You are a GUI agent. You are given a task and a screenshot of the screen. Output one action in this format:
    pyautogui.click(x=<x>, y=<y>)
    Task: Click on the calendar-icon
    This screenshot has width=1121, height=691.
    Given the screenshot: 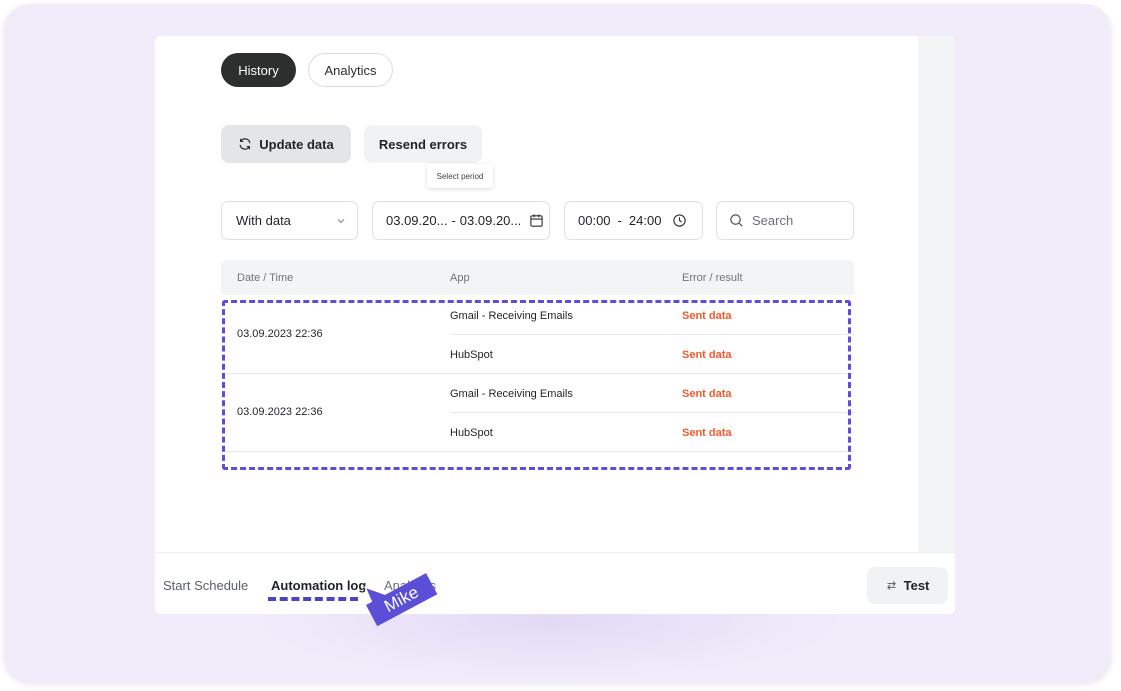 What is the action you would take?
    pyautogui.click(x=536, y=220)
    